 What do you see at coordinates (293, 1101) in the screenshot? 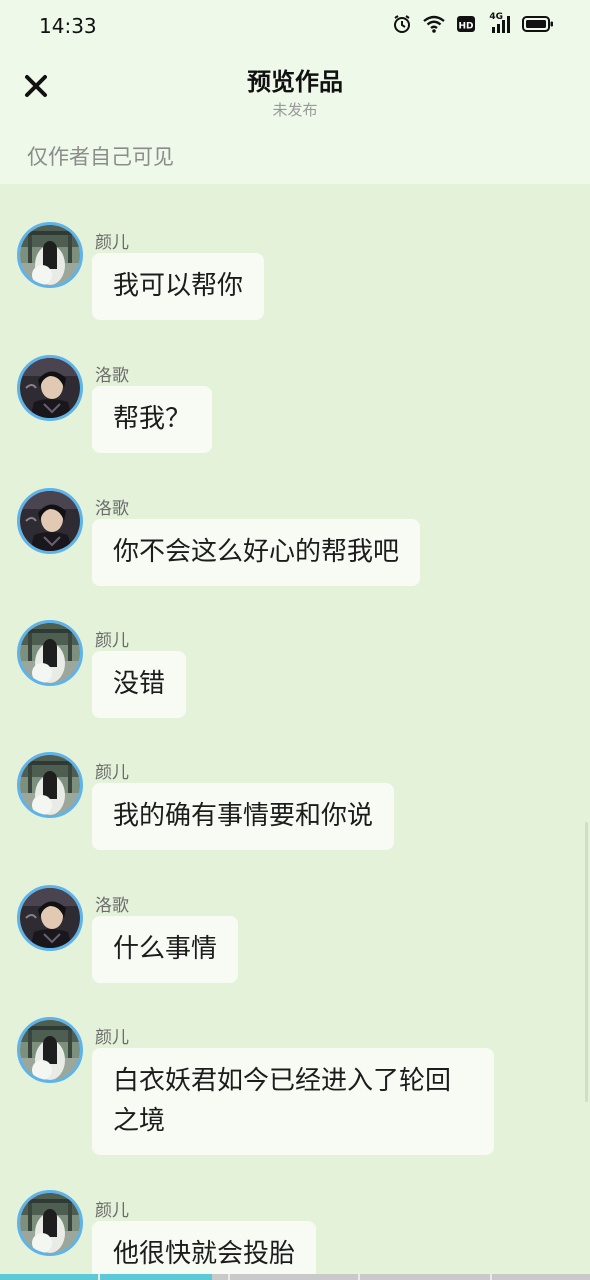
I see `message-bubble: 白衣妖君如今已经进入了轮回之境` at bounding box center [293, 1101].